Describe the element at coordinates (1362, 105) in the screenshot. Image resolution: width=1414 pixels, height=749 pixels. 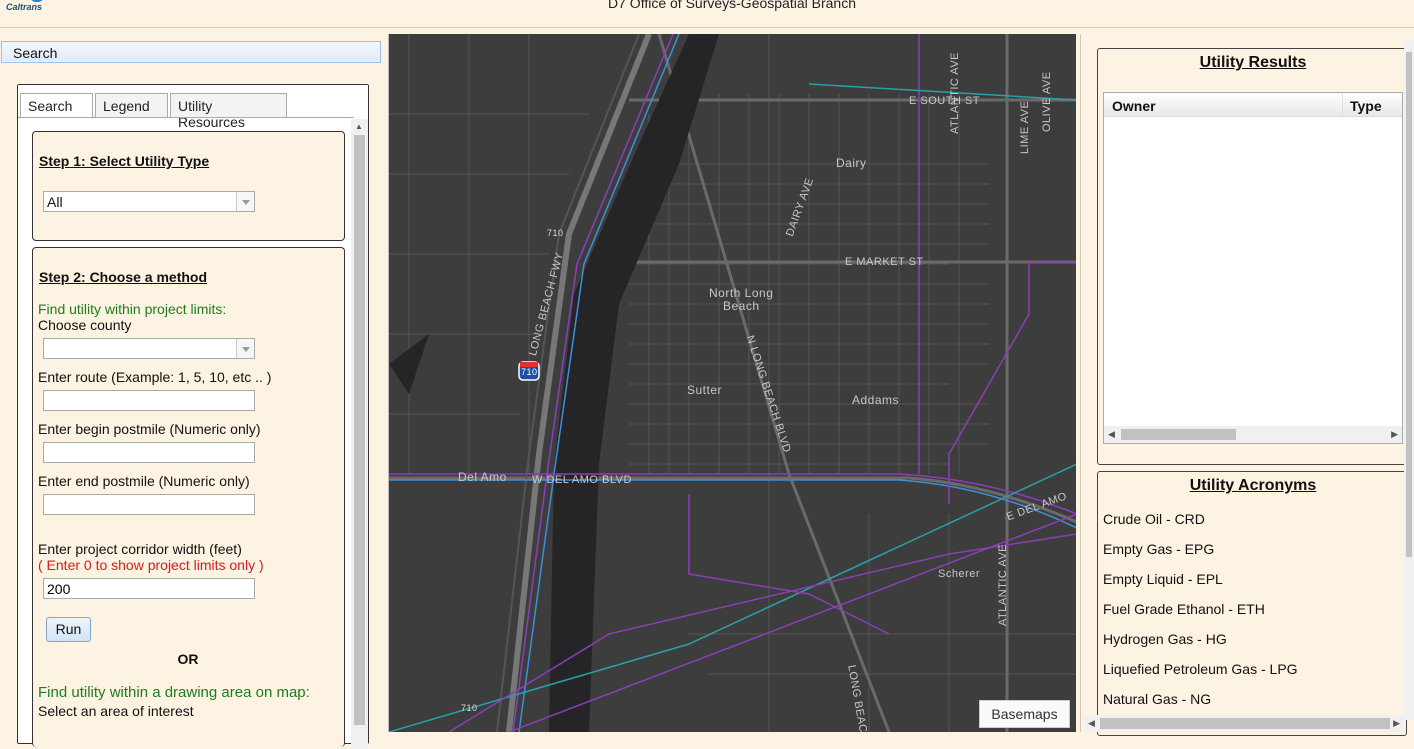
I see `column-header-type: Type` at that location.